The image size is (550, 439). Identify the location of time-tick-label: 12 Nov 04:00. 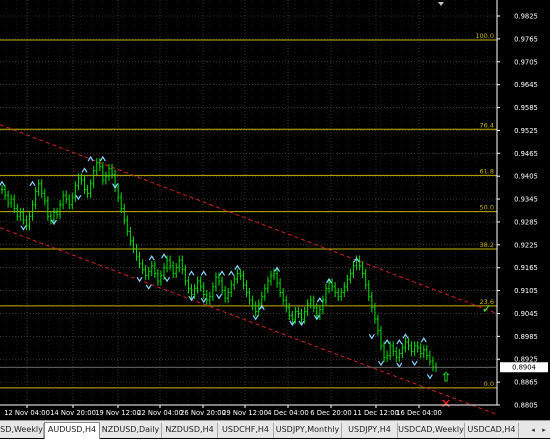
(27, 413).